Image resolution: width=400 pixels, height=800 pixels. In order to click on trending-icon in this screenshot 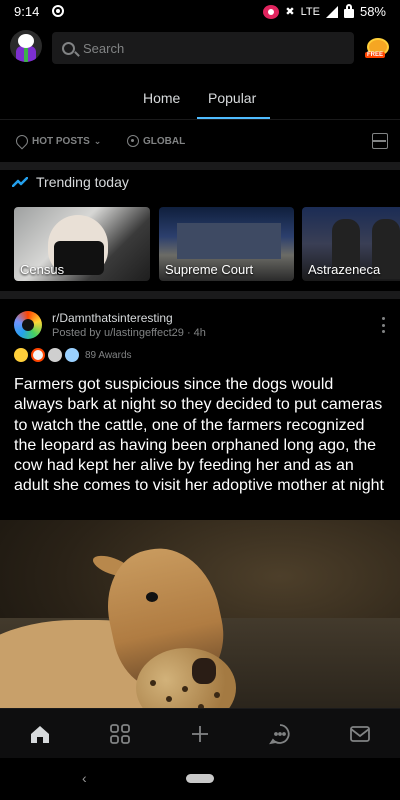, I will do `click(20, 182)`.